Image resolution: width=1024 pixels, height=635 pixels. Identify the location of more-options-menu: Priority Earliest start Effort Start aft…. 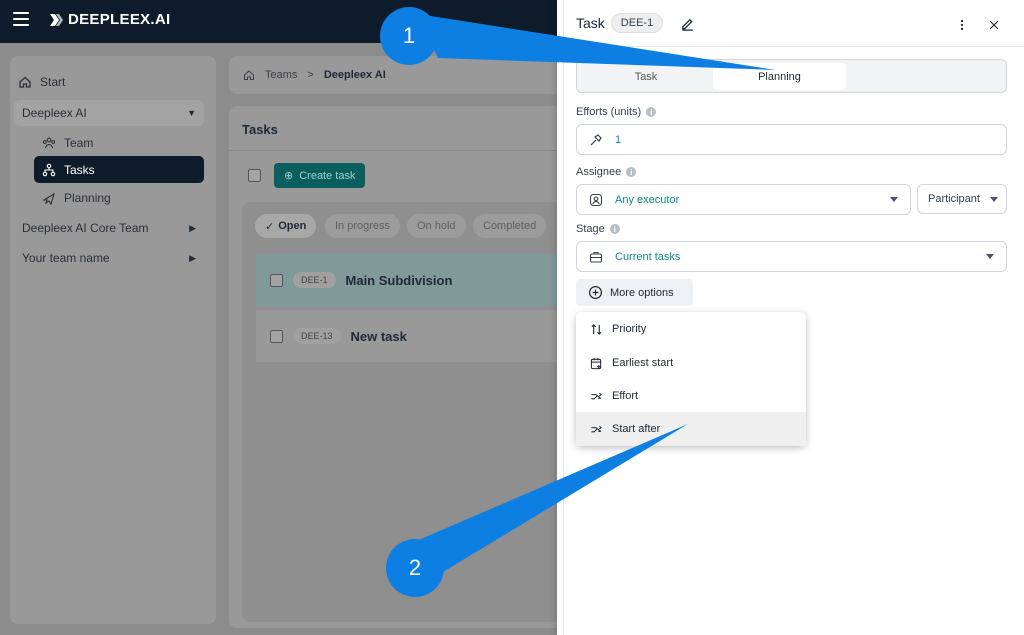
(691, 379).